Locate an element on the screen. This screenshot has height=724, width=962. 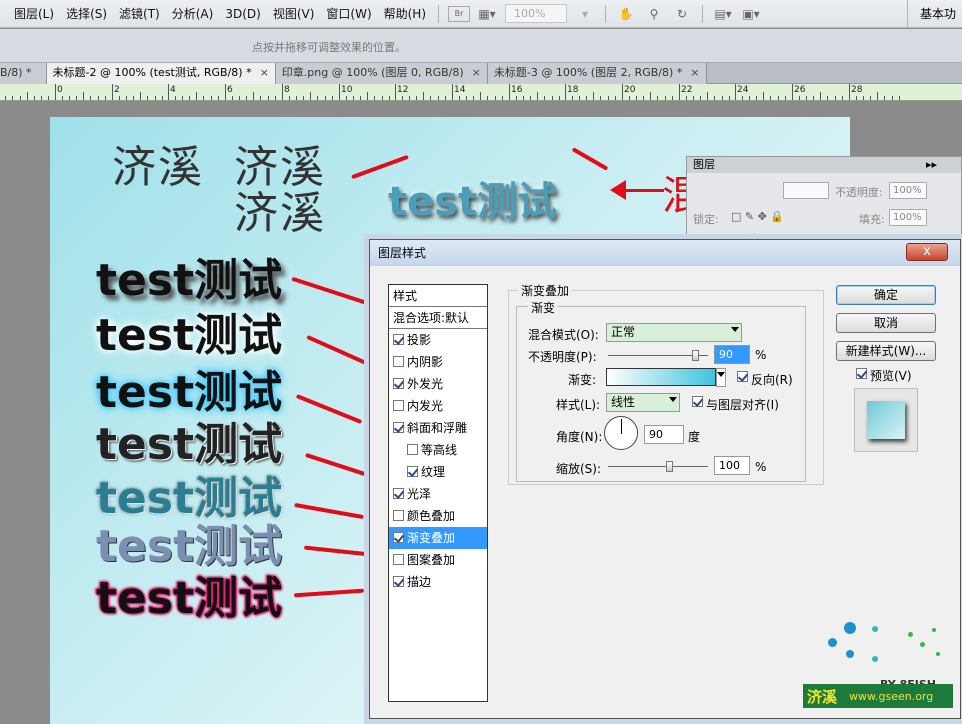
style-list-item: 等高线 is located at coordinates (438, 450).